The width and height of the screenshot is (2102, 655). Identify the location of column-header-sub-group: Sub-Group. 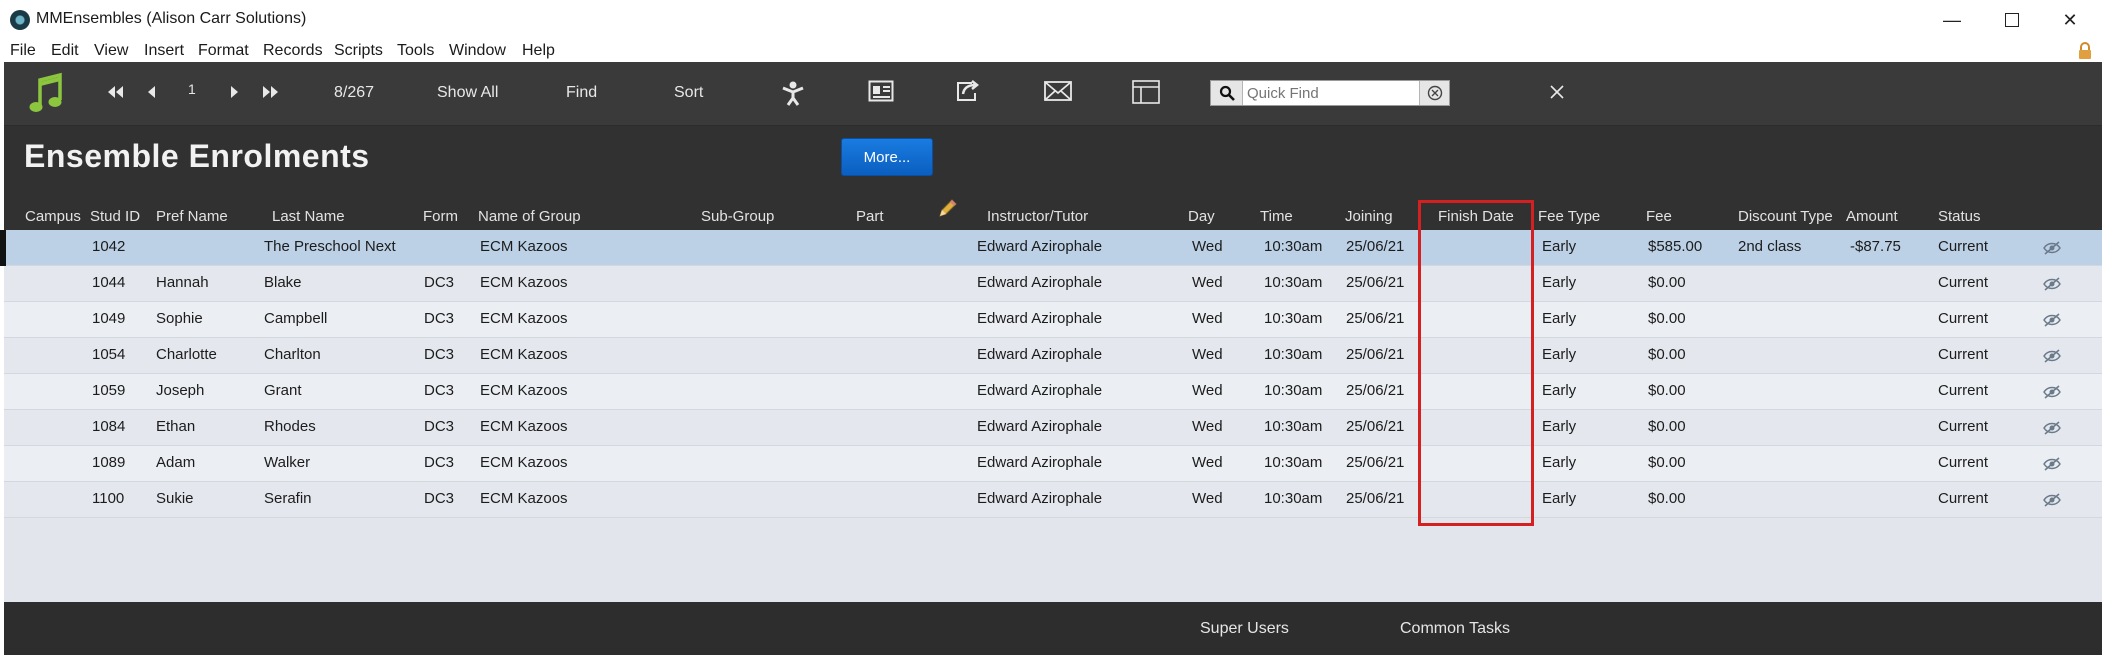
(737, 216).